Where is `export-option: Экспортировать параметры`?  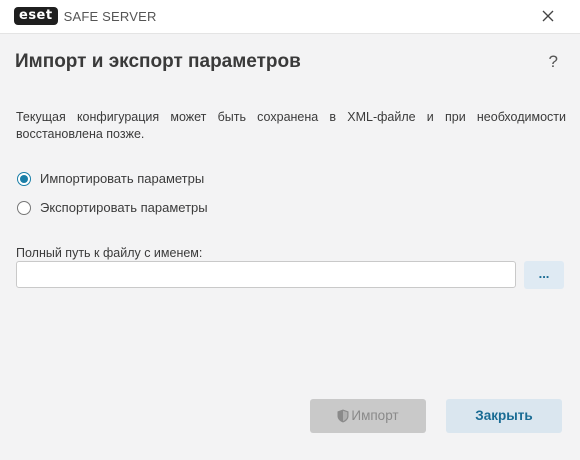
export-option: Экспортировать параметры is located at coordinates (112, 207).